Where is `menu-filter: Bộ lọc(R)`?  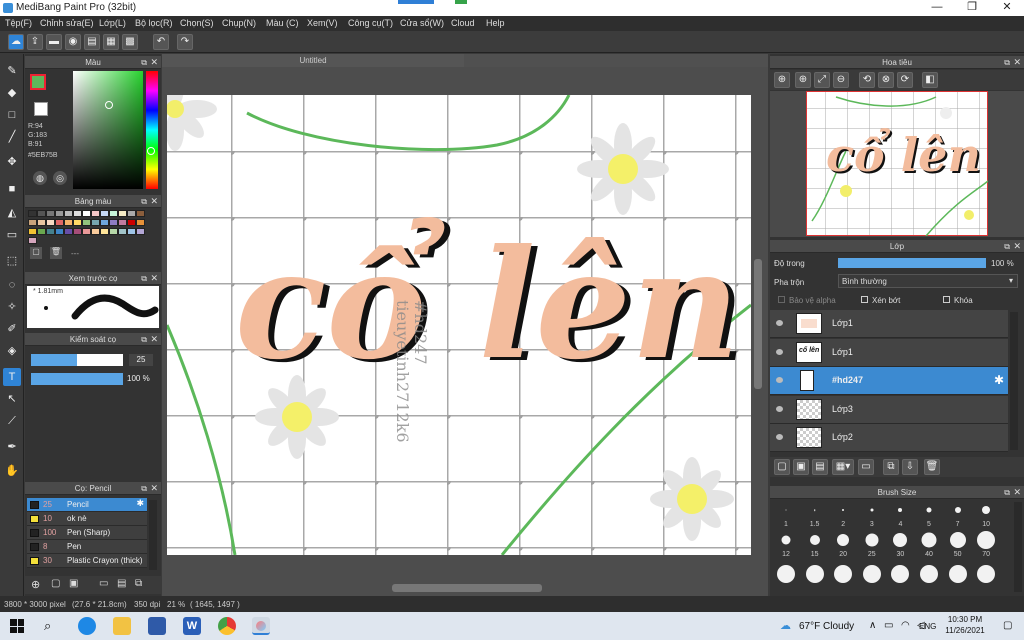 menu-filter: Bộ lọc(R) is located at coordinates (154, 23).